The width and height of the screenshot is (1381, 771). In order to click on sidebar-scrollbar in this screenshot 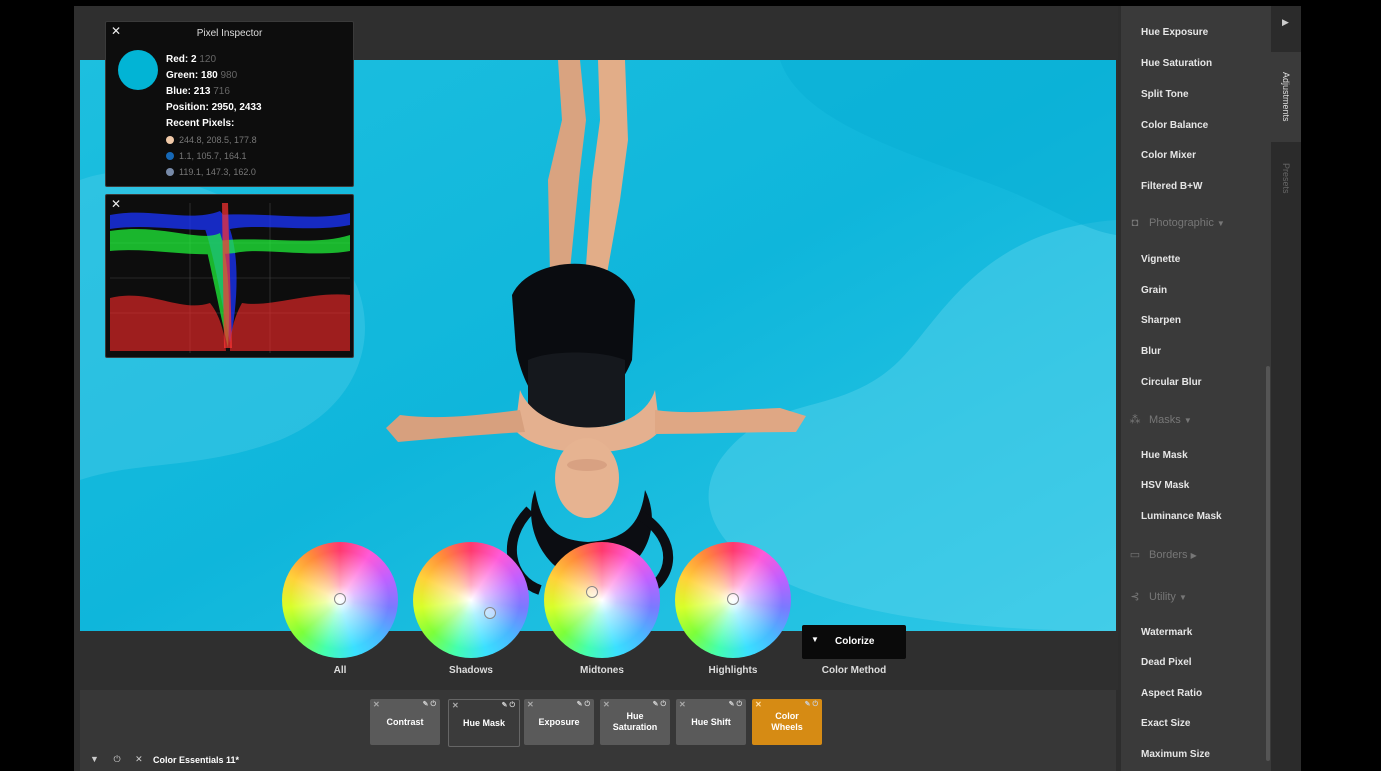, I will do `click(1268, 563)`.